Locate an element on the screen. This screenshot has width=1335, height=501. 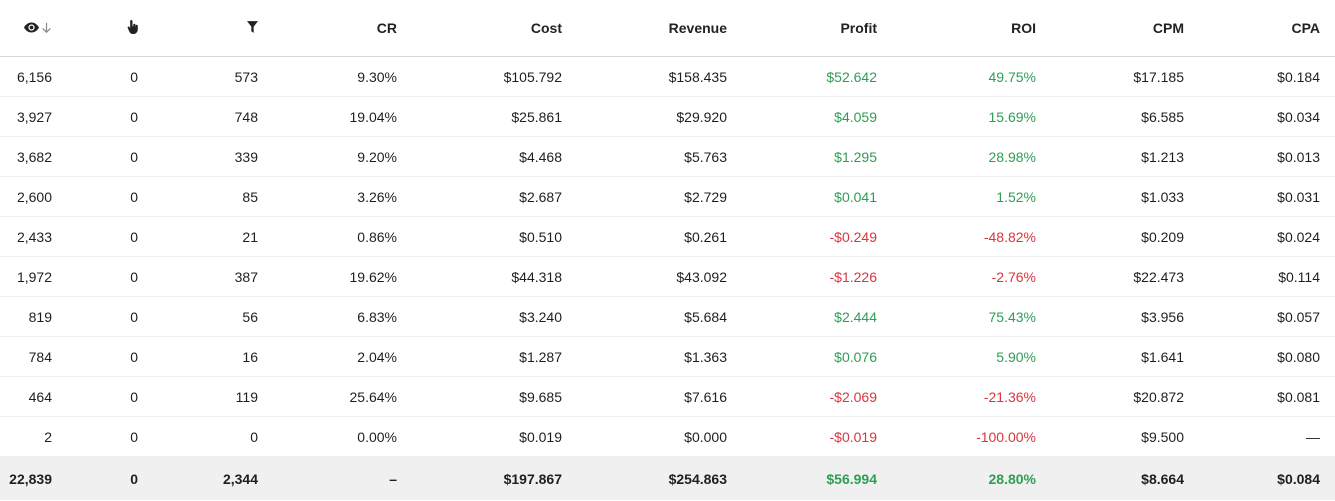
cell-roi: 1.52% is located at coordinates (1016, 196).